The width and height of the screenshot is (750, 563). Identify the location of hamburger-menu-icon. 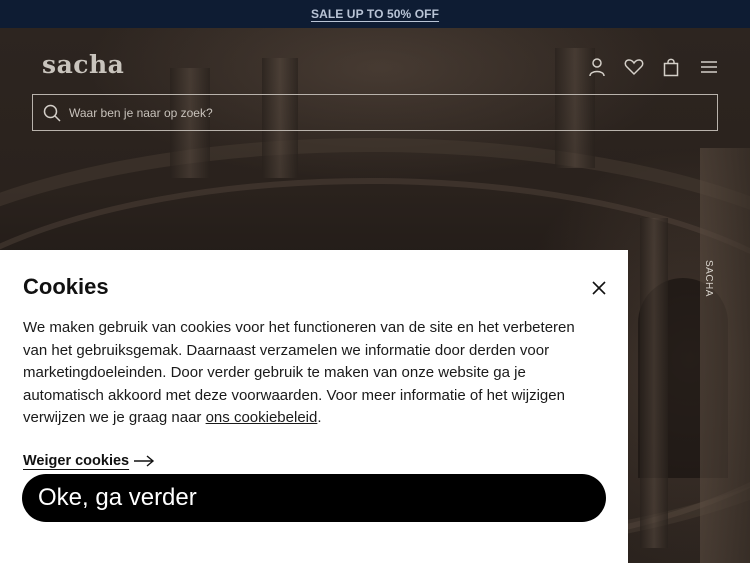
(709, 67).